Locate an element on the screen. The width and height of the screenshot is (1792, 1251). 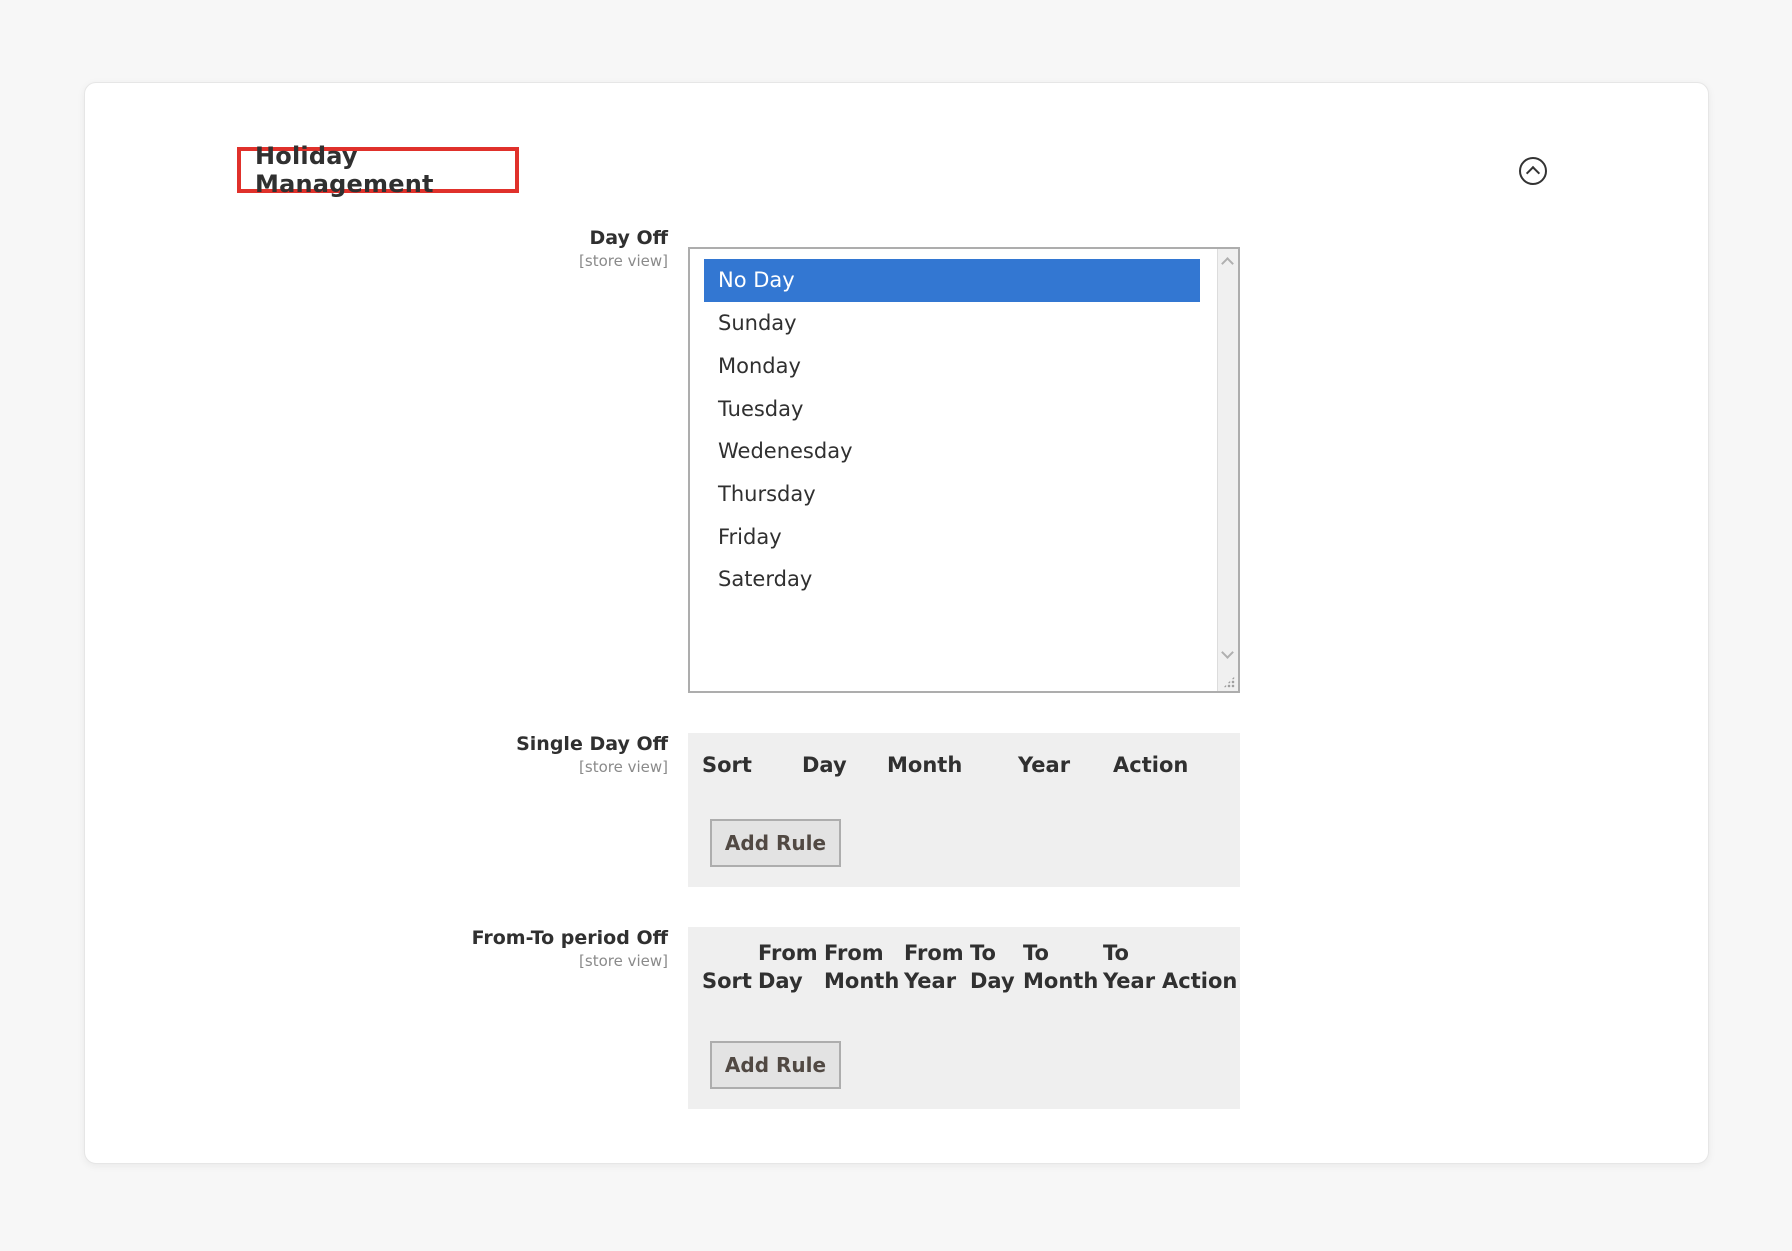
day-off-option-thursday: Thursday is located at coordinates (952, 494).